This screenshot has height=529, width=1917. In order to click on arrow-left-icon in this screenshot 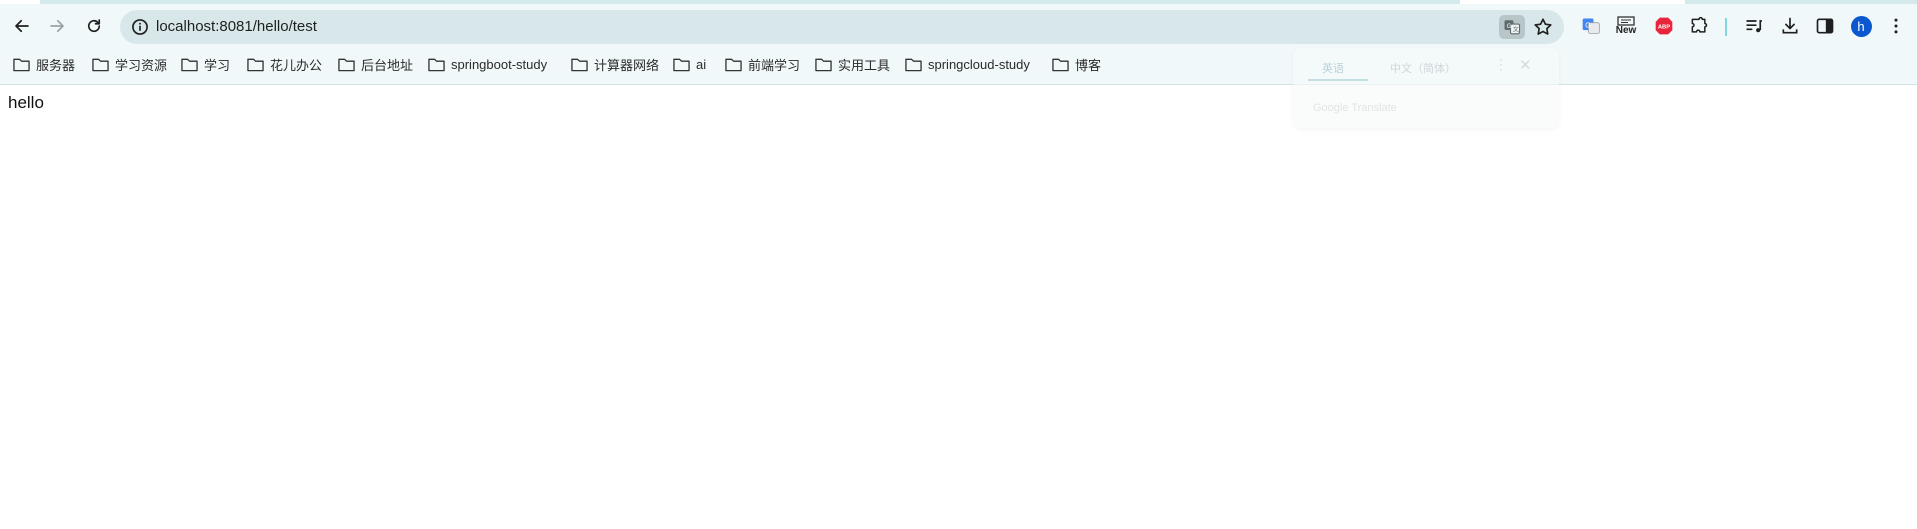, I will do `click(22, 26)`.